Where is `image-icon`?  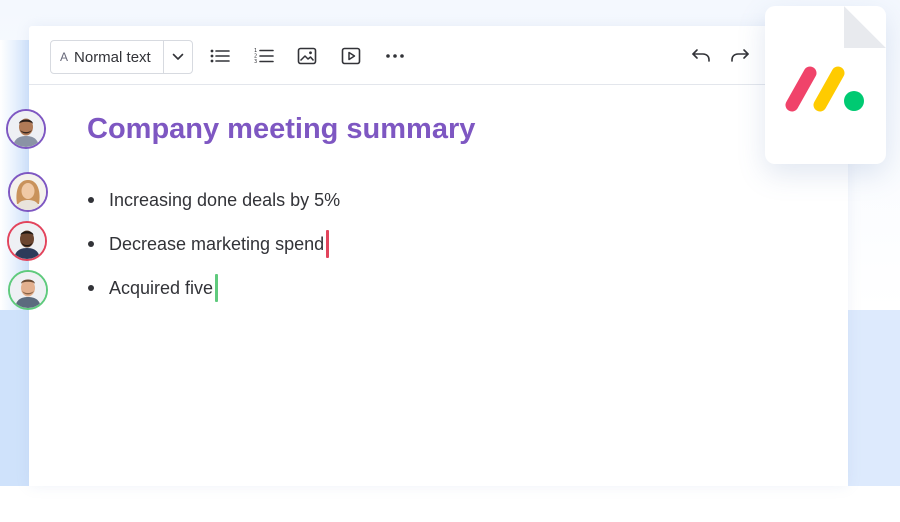
image-icon is located at coordinates (307, 56).